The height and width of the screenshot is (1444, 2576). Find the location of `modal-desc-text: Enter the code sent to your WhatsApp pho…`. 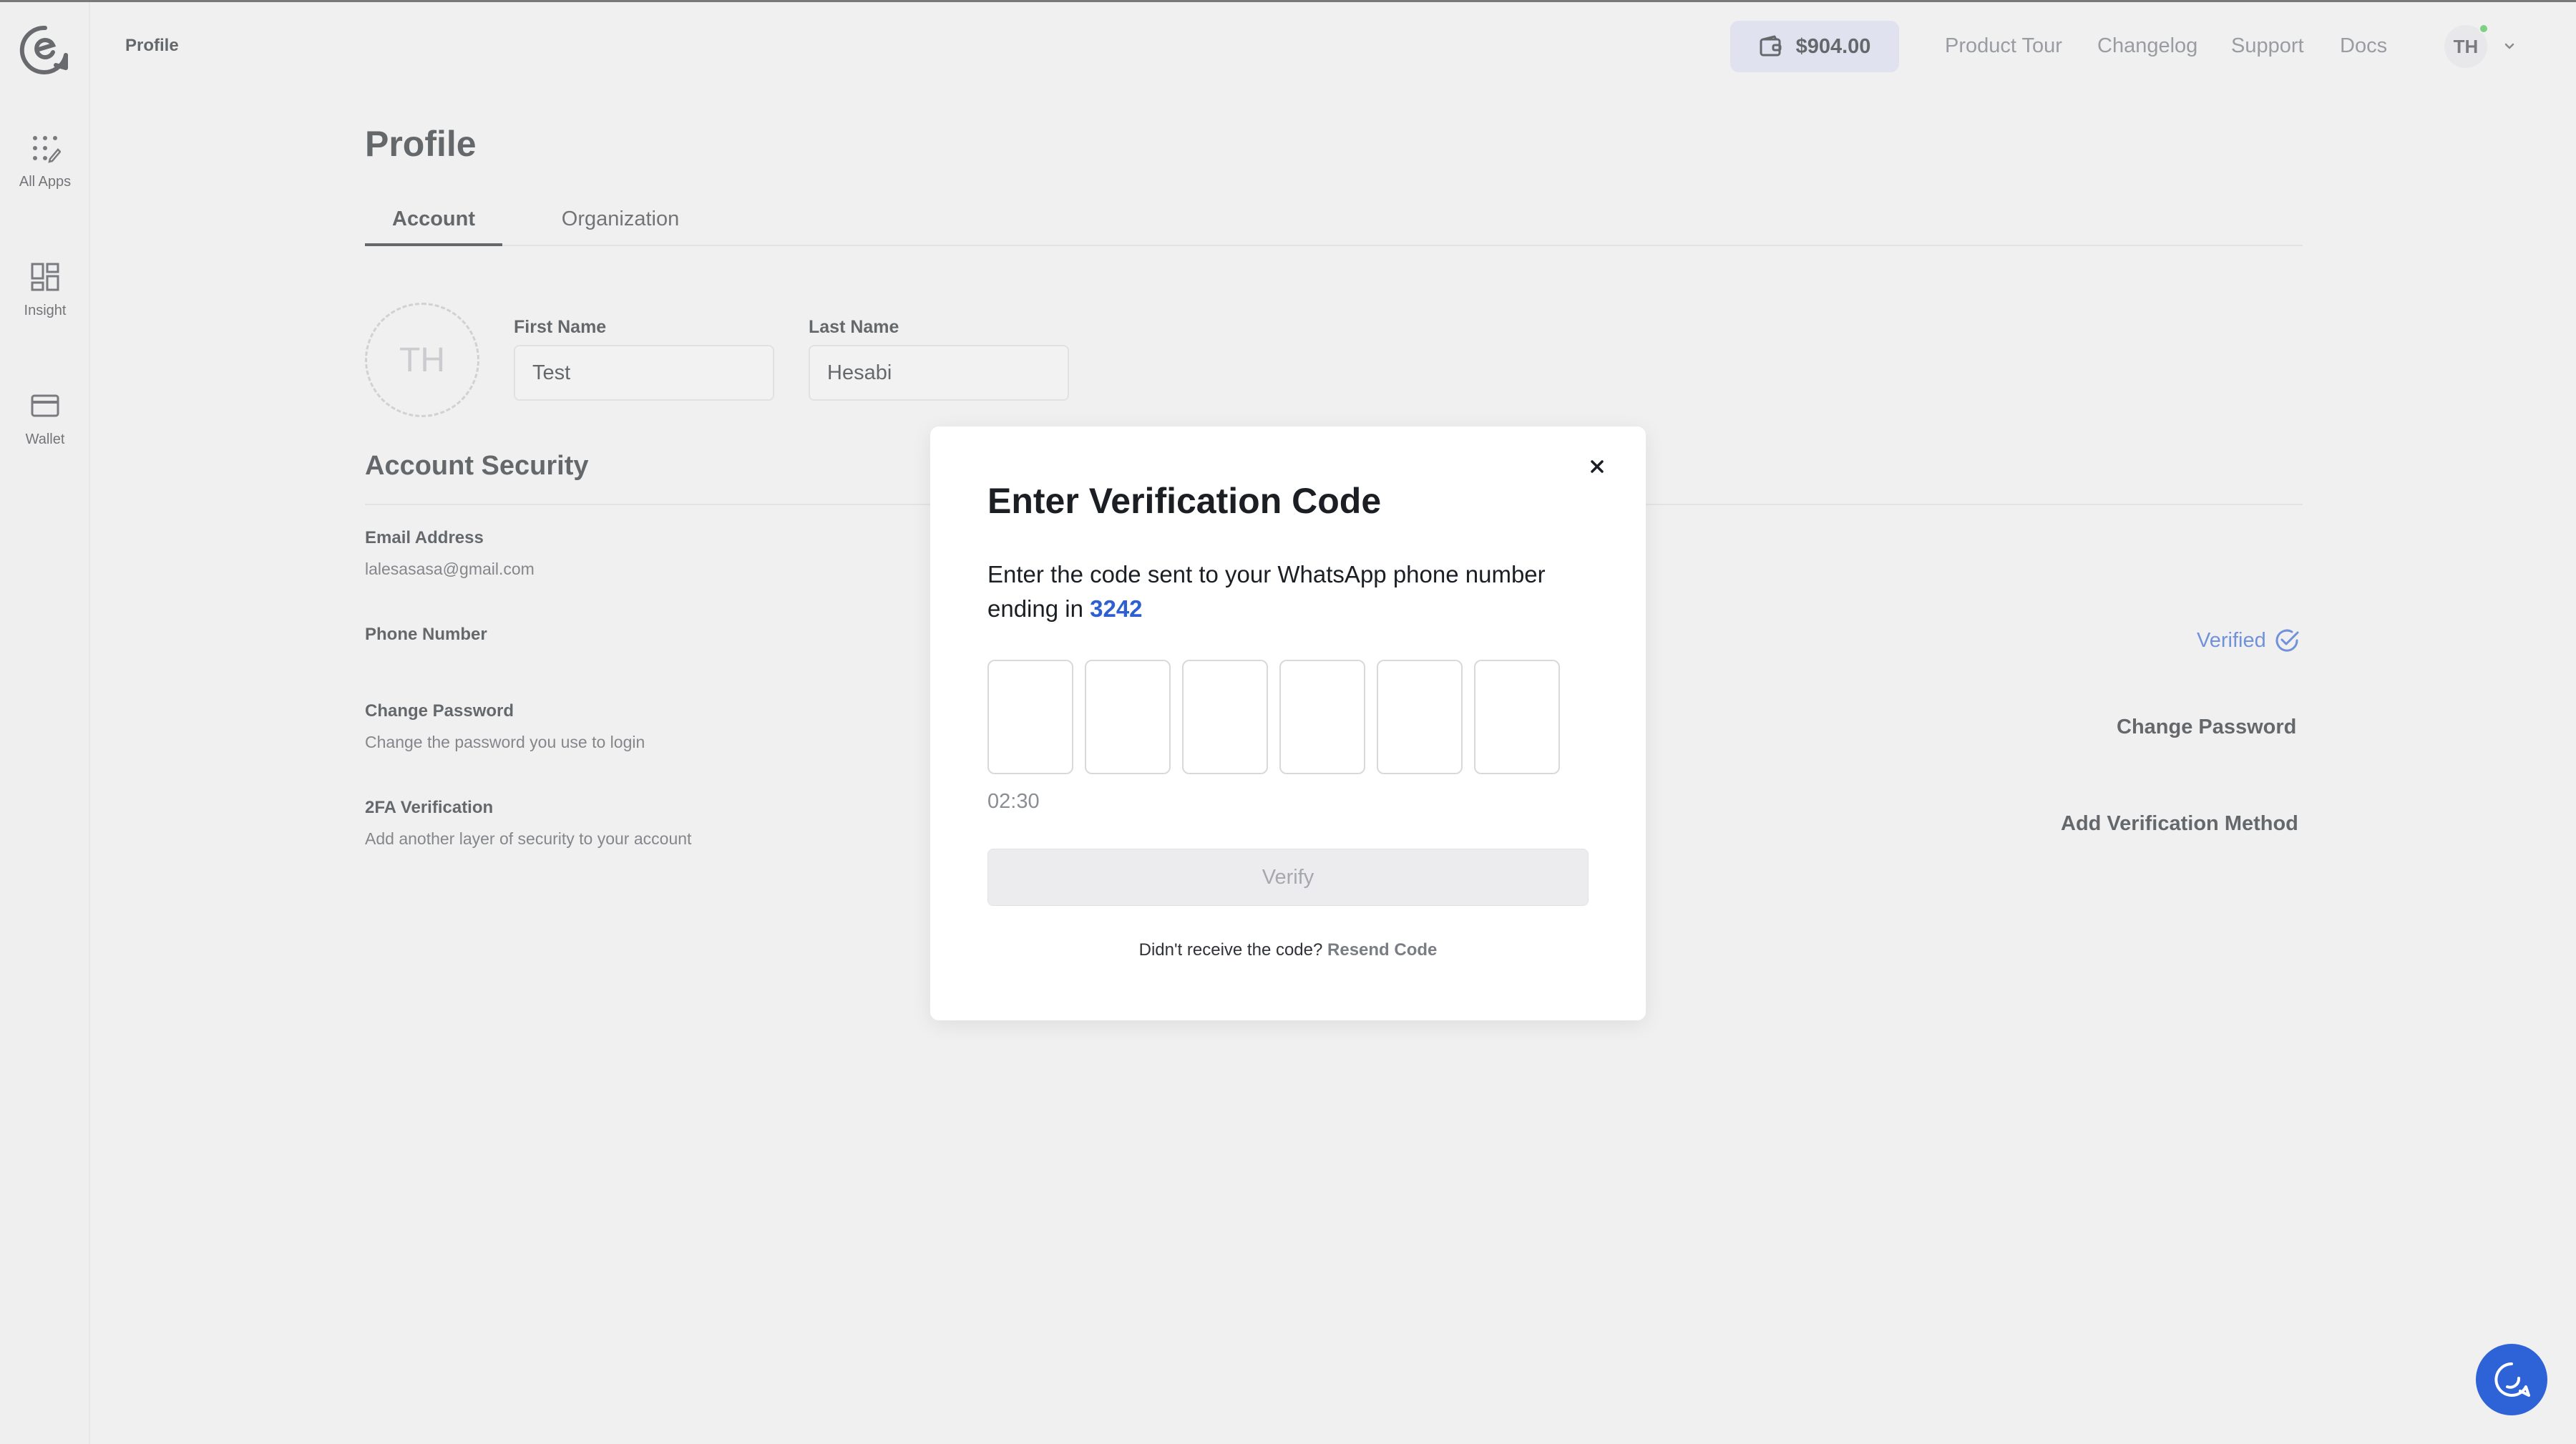

modal-desc-text: Enter the code sent to your WhatsApp pho… is located at coordinates (1266, 592).